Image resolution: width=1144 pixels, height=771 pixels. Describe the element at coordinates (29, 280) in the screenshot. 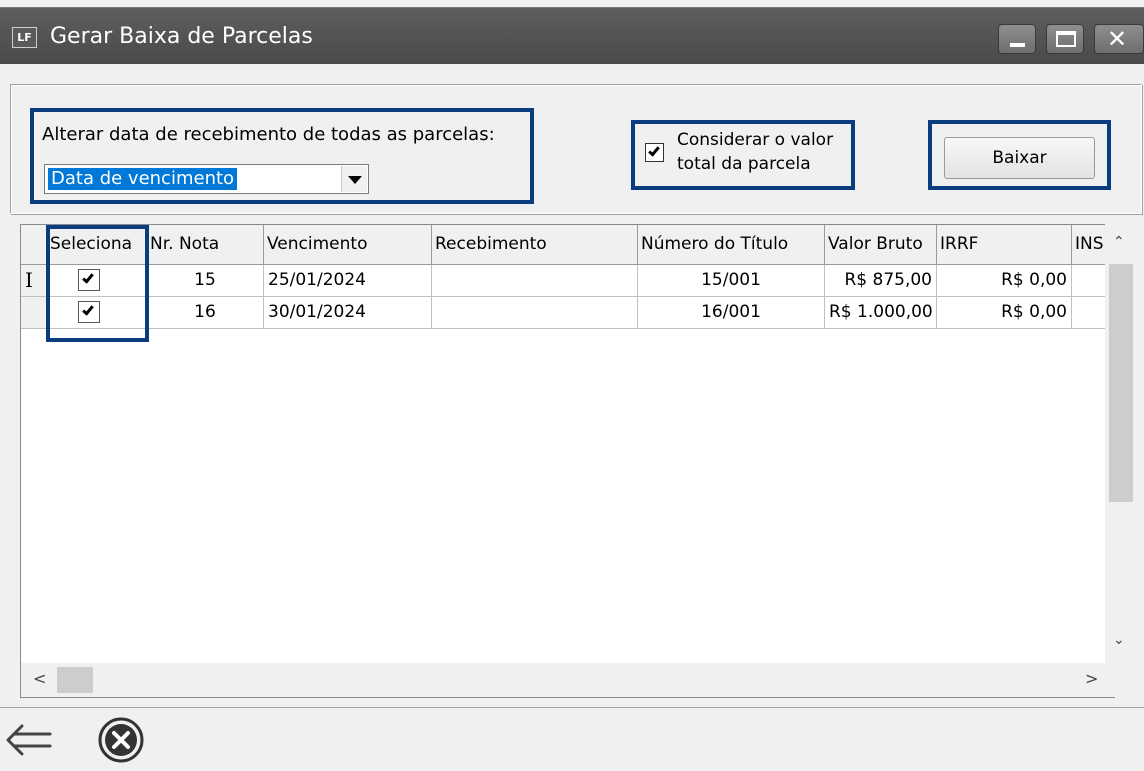

I see `text-cursor-icon: I` at that location.